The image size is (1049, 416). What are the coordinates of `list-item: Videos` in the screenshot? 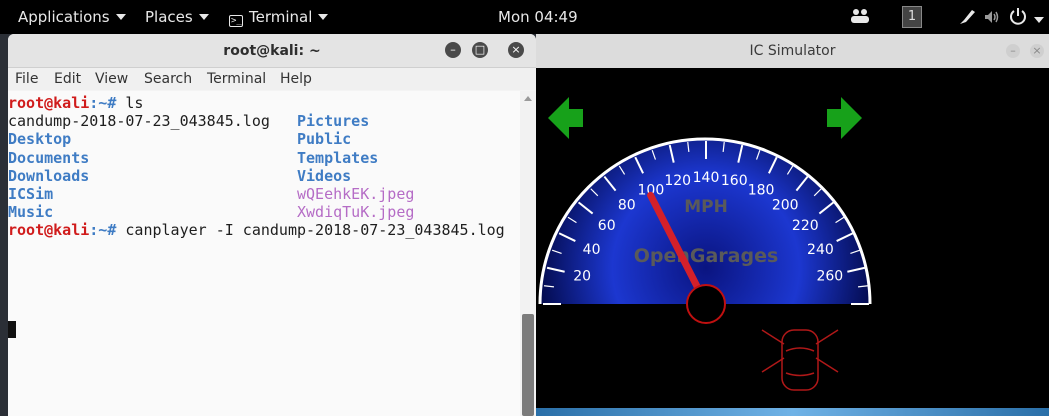 It's located at (324, 176).